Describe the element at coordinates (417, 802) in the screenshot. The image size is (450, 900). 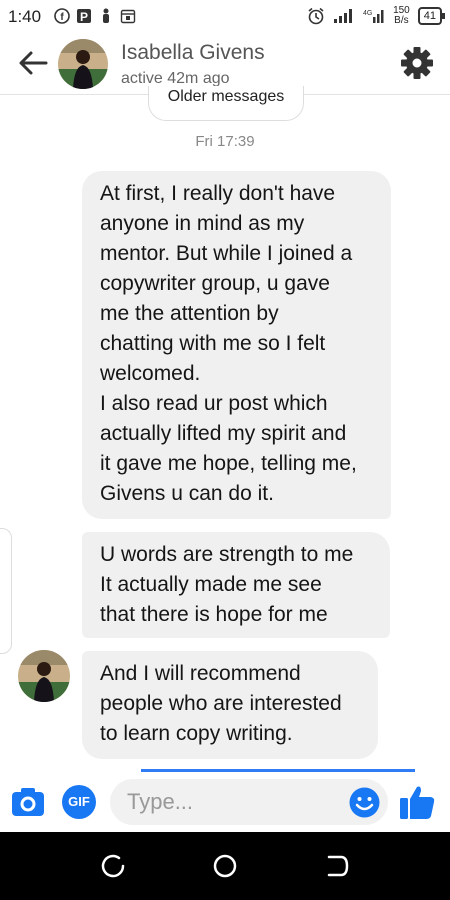
I see `thumbs-up-icon` at that location.